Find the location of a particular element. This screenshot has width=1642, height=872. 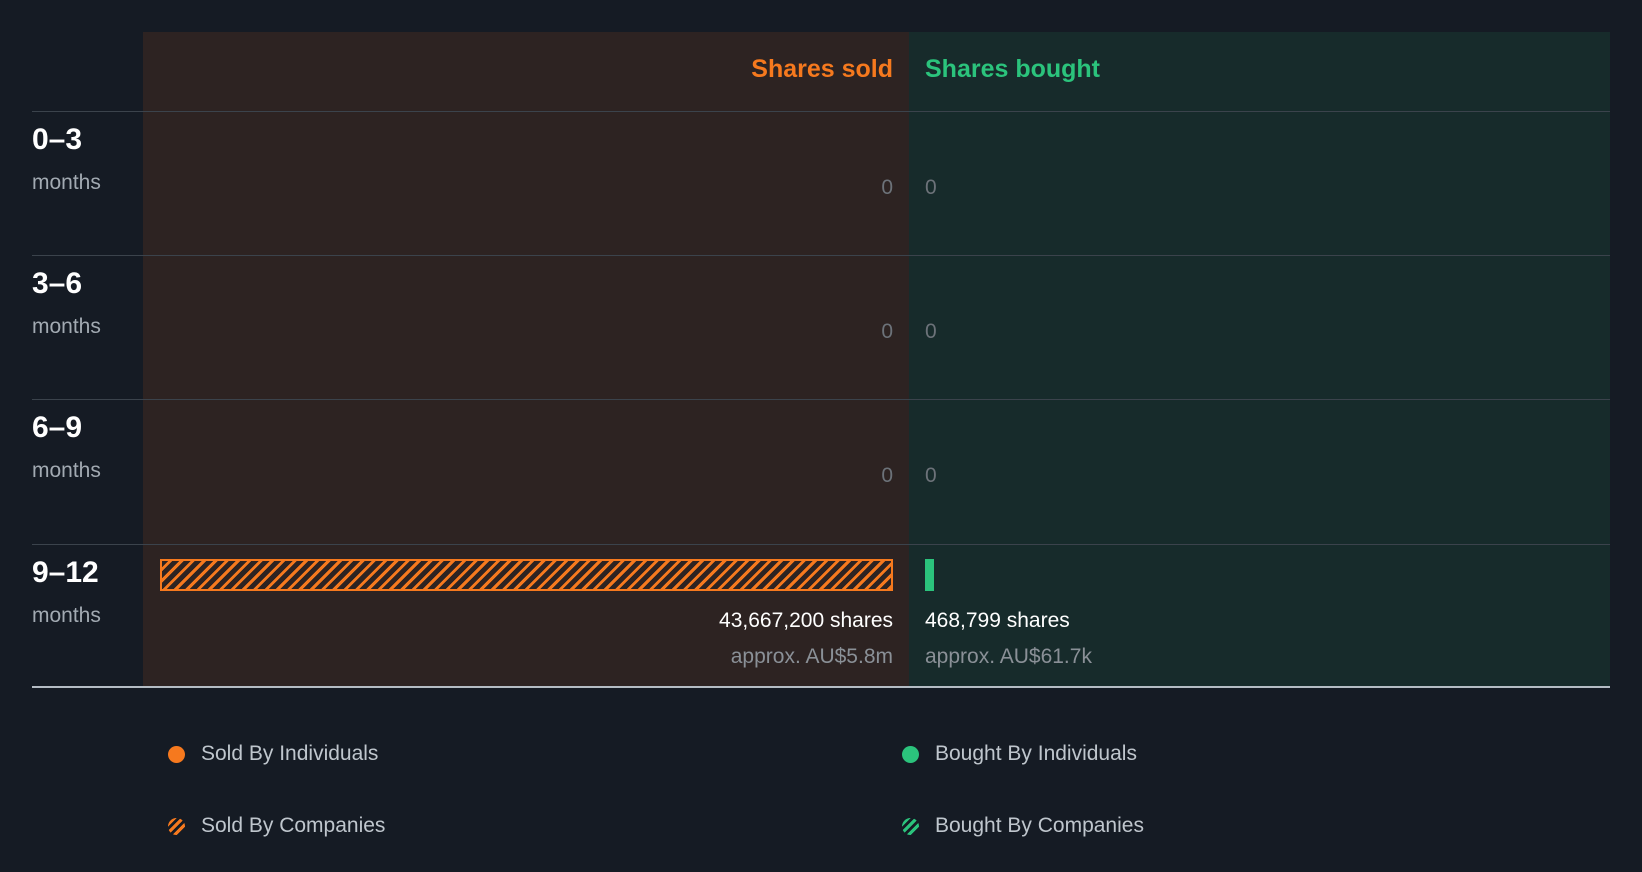

sold-approx-value: approx. AU$5.8m is located at coordinates (811, 656).